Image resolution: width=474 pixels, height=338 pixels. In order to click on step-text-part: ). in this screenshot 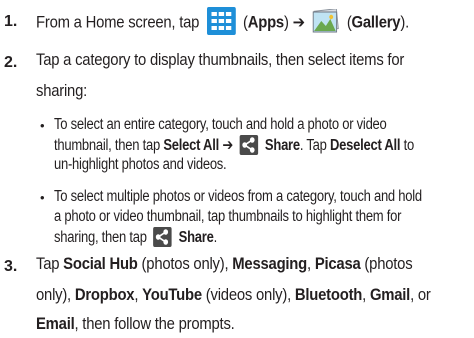, I will do `click(404, 22)`.